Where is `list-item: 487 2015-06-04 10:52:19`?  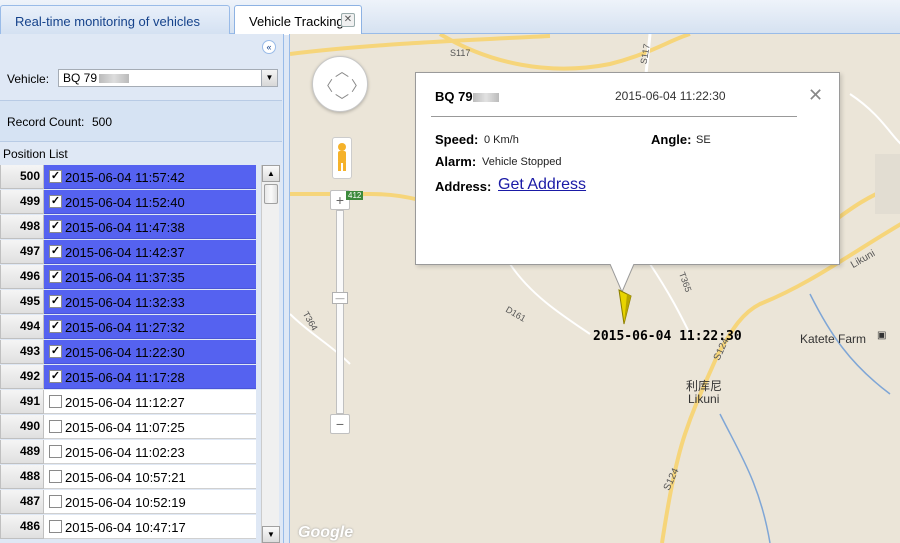 list-item: 487 2015-06-04 10:52:19 is located at coordinates (128, 502).